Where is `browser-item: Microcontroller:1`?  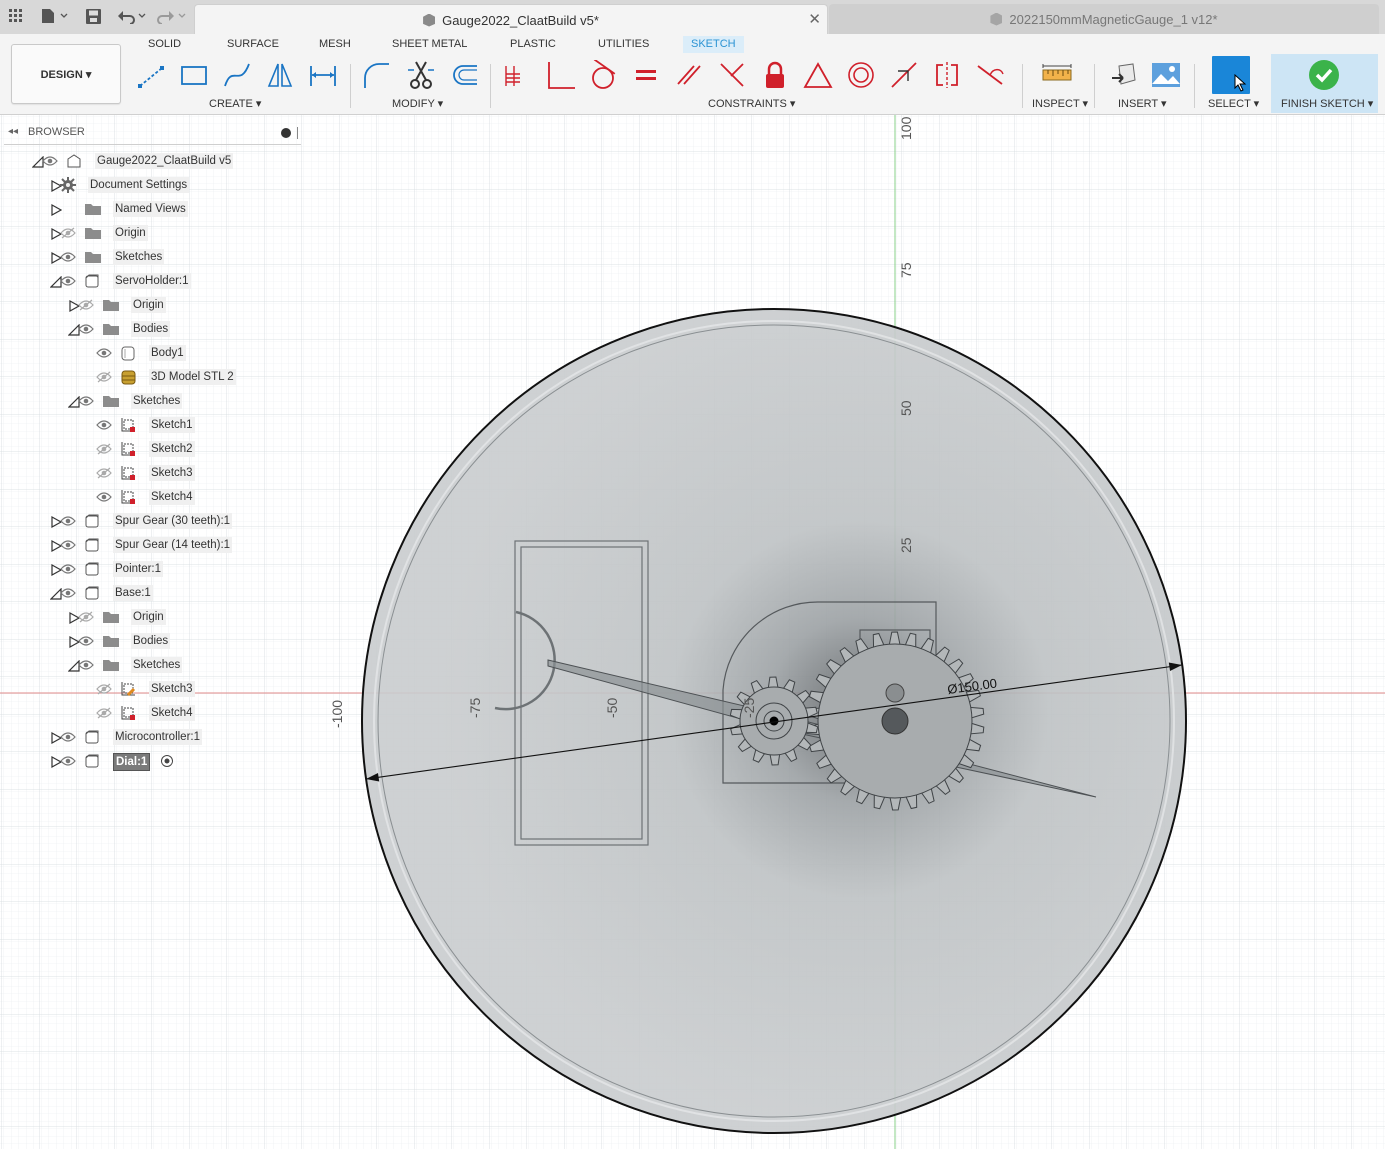 browser-item: Microcontroller:1 is located at coordinates (150, 737).